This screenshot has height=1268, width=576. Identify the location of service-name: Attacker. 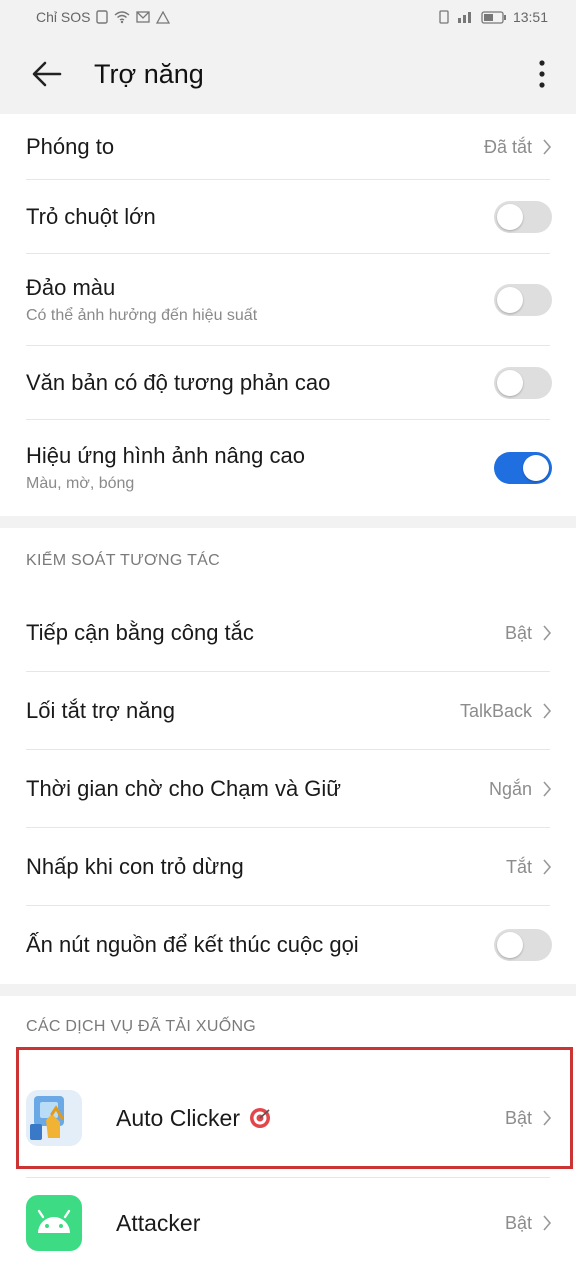
(158, 1222).